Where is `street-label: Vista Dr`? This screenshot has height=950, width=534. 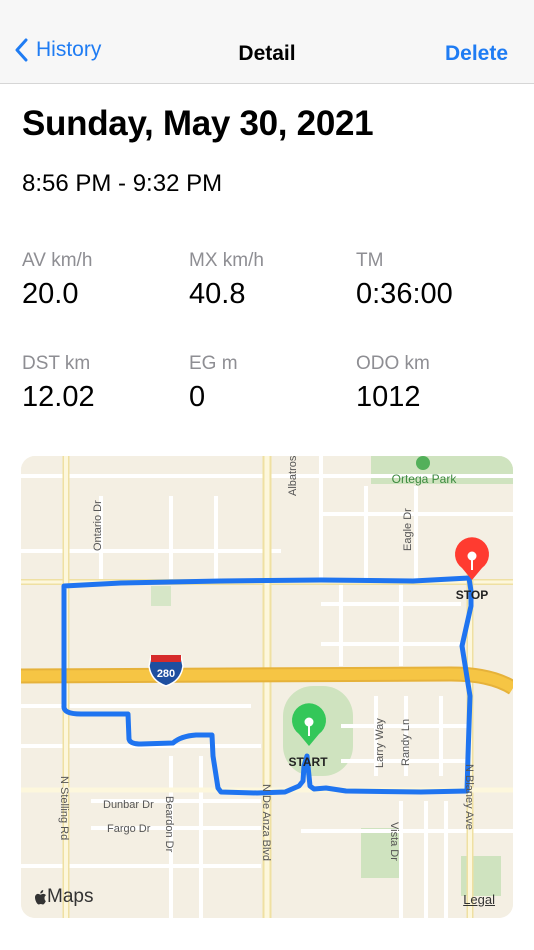
street-label: Vista Dr is located at coordinates (394, 841).